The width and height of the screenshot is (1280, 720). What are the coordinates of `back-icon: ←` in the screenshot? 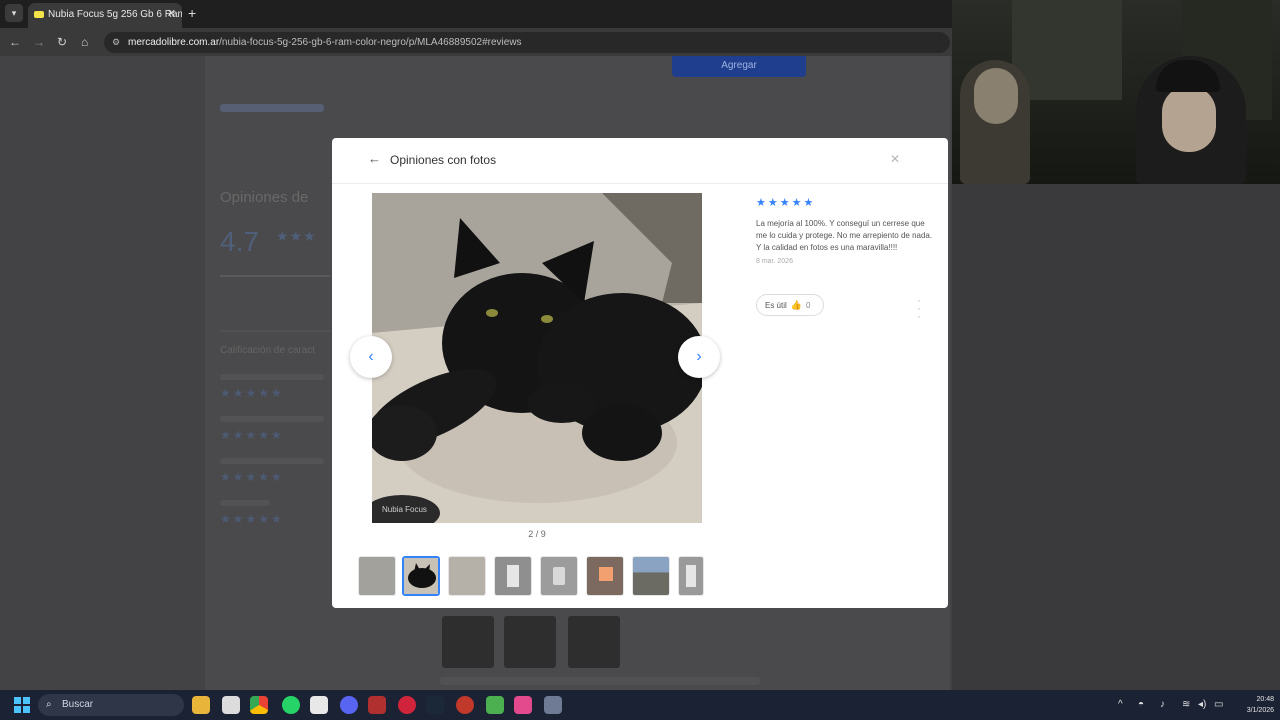 It's located at (15, 42).